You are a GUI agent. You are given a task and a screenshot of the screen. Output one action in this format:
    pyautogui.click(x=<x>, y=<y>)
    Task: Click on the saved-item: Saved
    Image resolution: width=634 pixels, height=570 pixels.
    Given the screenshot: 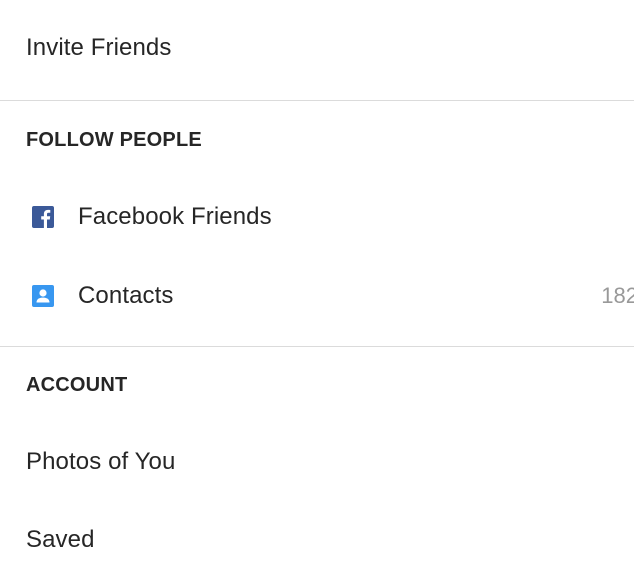 What is the action you would take?
    pyautogui.click(x=317, y=540)
    